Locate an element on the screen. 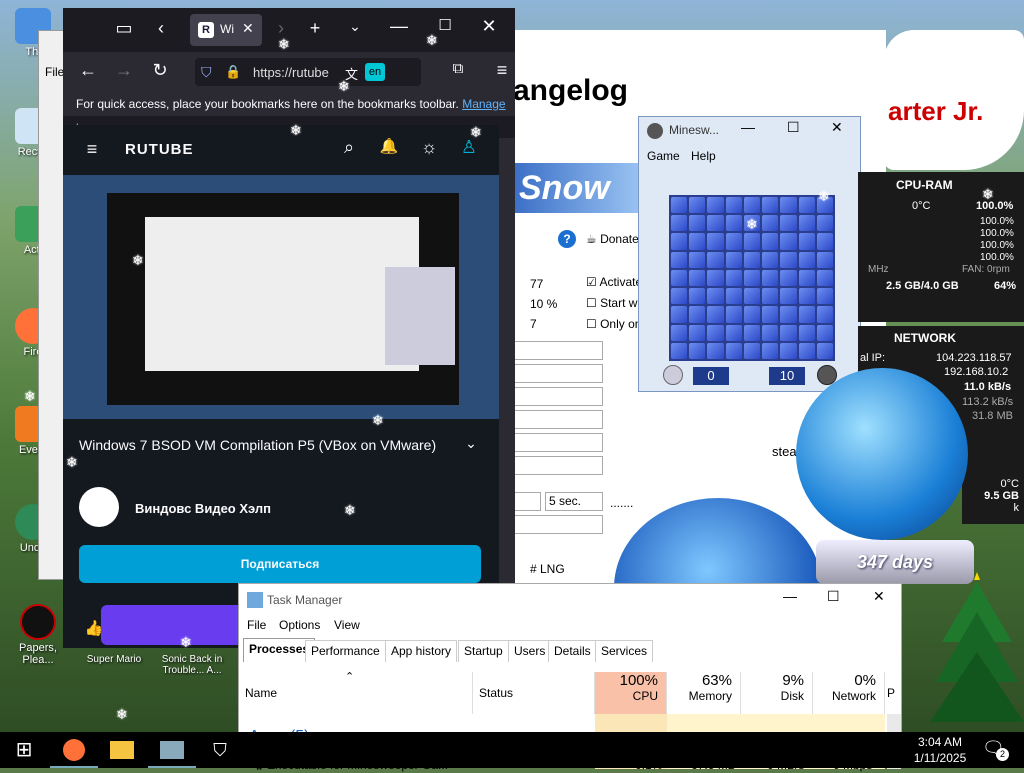 Image resolution: width=1024 pixels, height=773 pixels. list-tabs-icon: ⌄ is located at coordinates (355, 26).